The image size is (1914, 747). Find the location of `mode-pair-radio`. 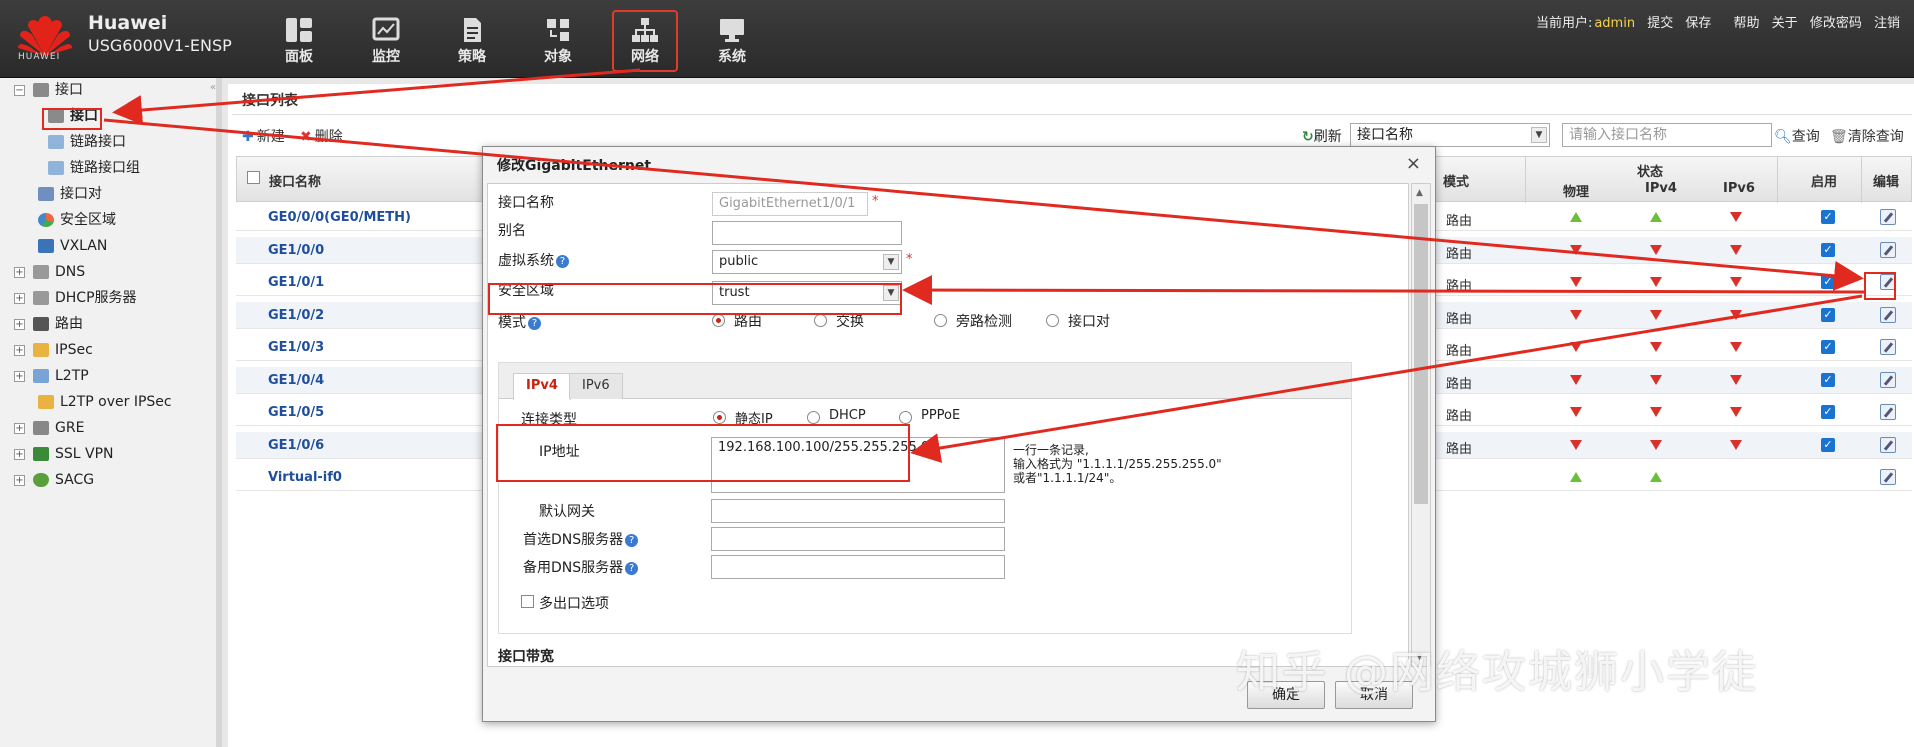

mode-pair-radio is located at coordinates (1052, 320).